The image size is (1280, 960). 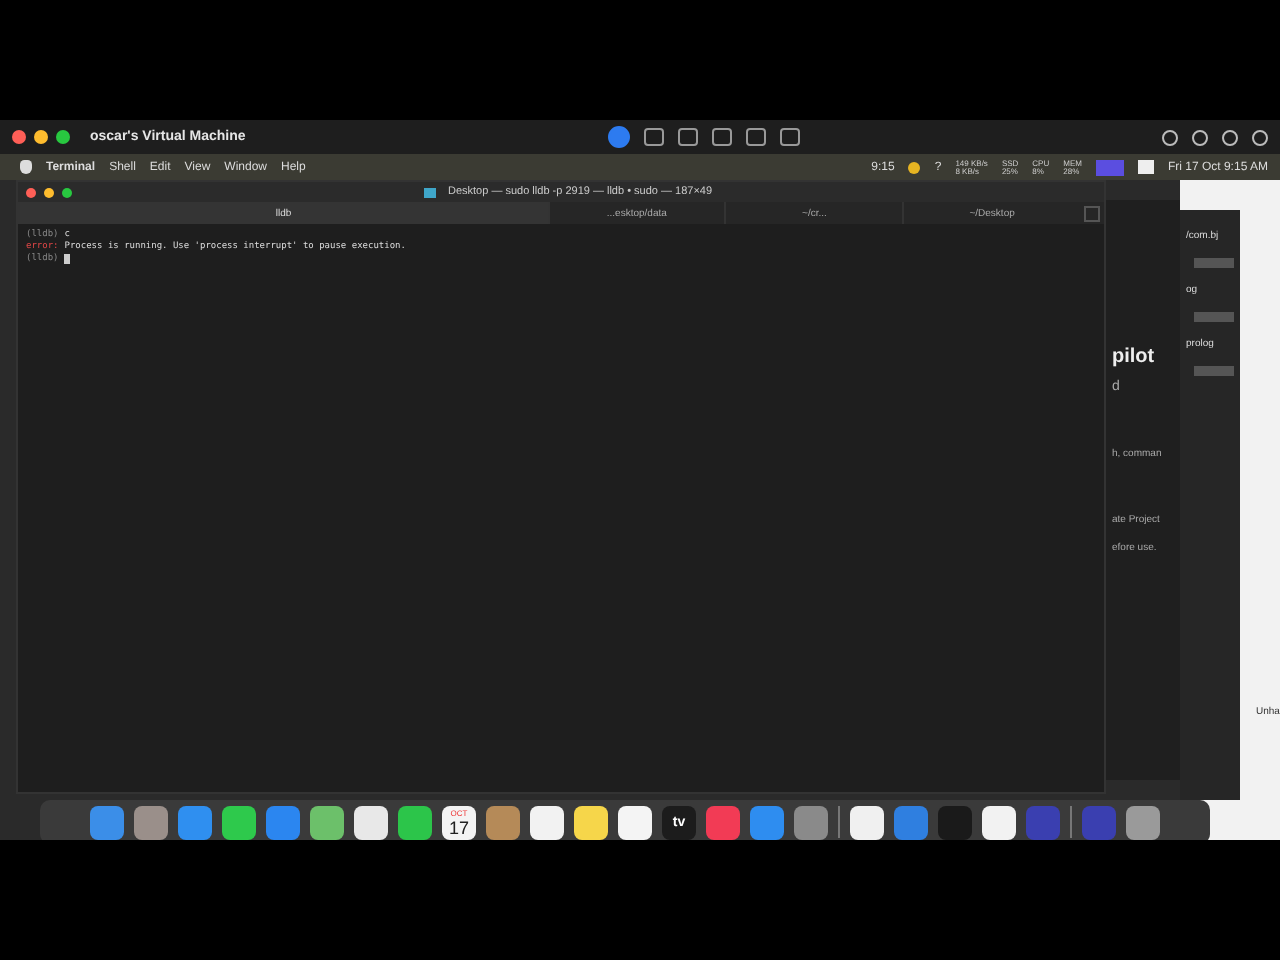 What do you see at coordinates (1133, 357) in the screenshot?
I see `window-text: pilot` at bounding box center [1133, 357].